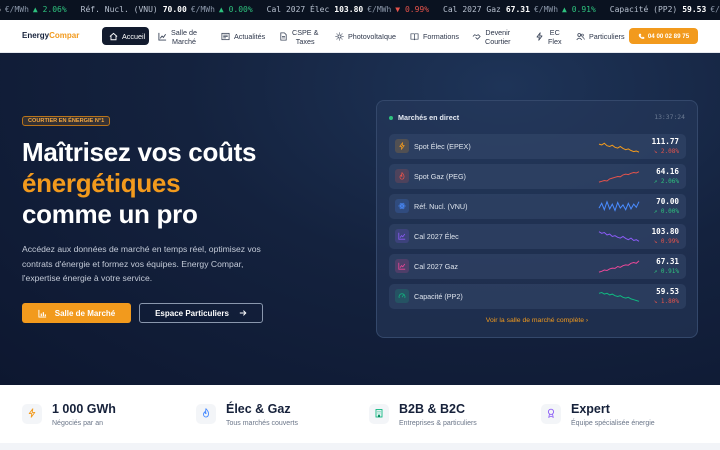 This screenshot has width=720, height=450. I want to click on nav-item-devenir: Devenir Courtier, so click(491, 36).